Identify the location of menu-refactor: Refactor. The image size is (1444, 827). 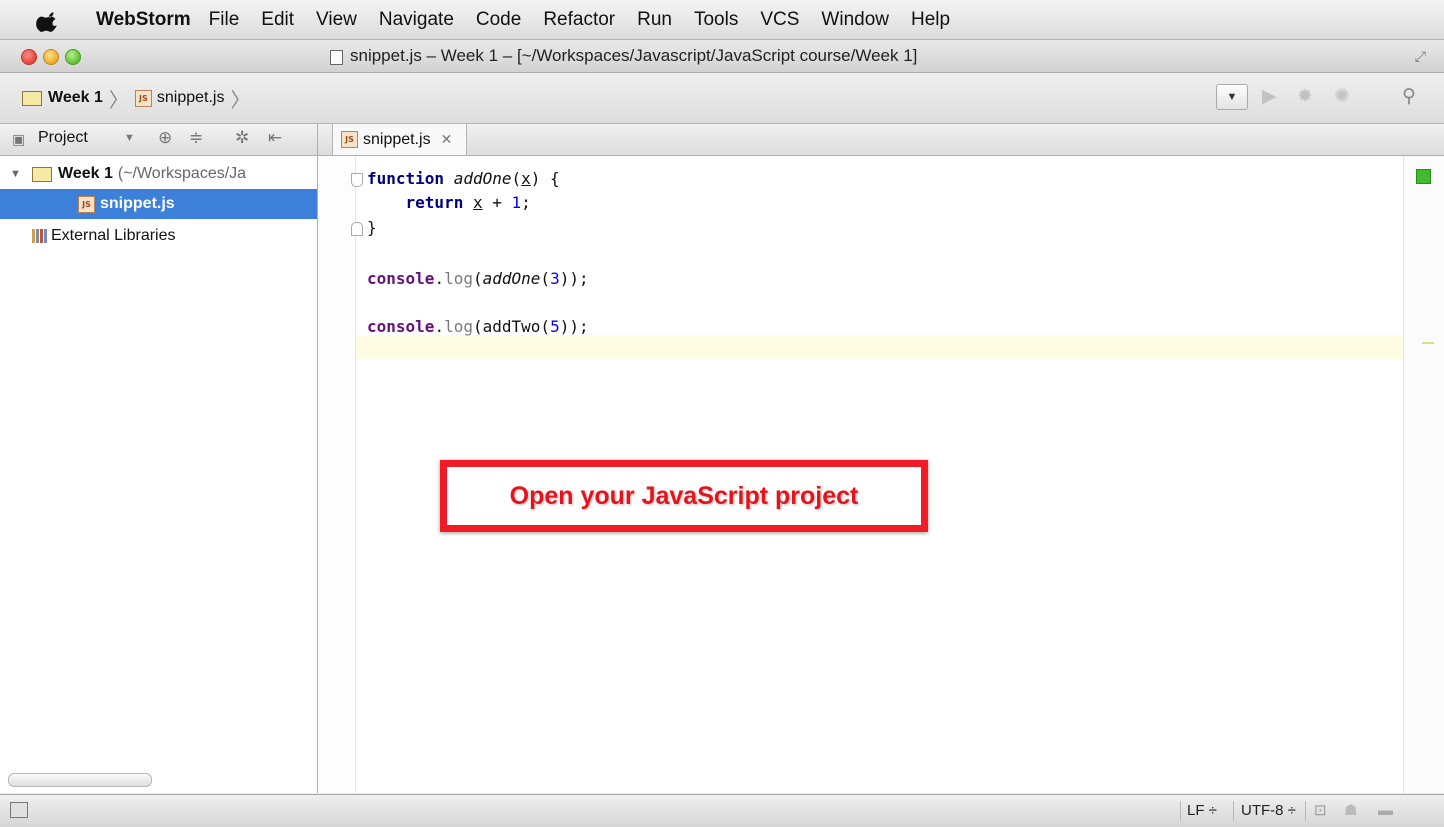
(579, 20).